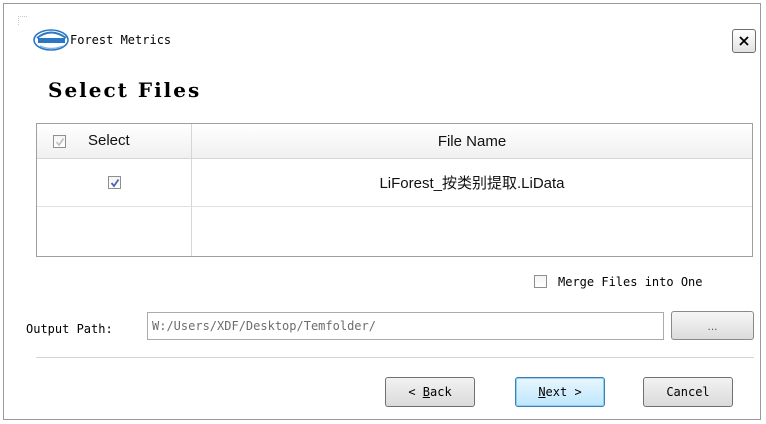  What do you see at coordinates (542, 392) in the screenshot?
I see `next-button-access-key: N` at bounding box center [542, 392].